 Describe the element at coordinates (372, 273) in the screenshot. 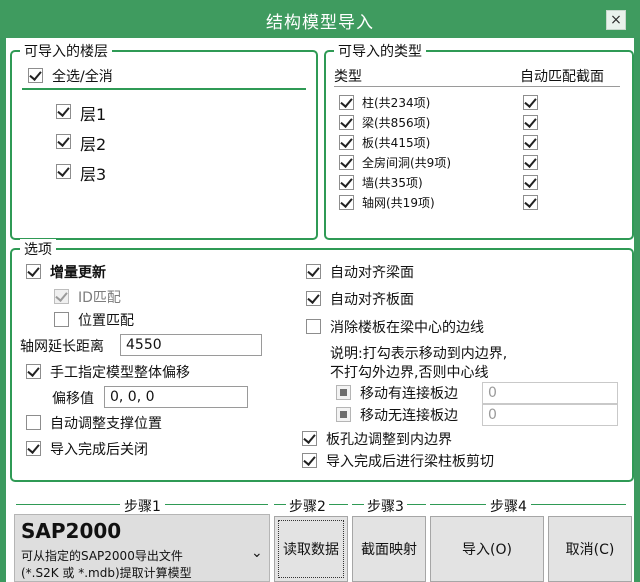

I see `align-beam-top-label: 自动对齐梁面` at that location.